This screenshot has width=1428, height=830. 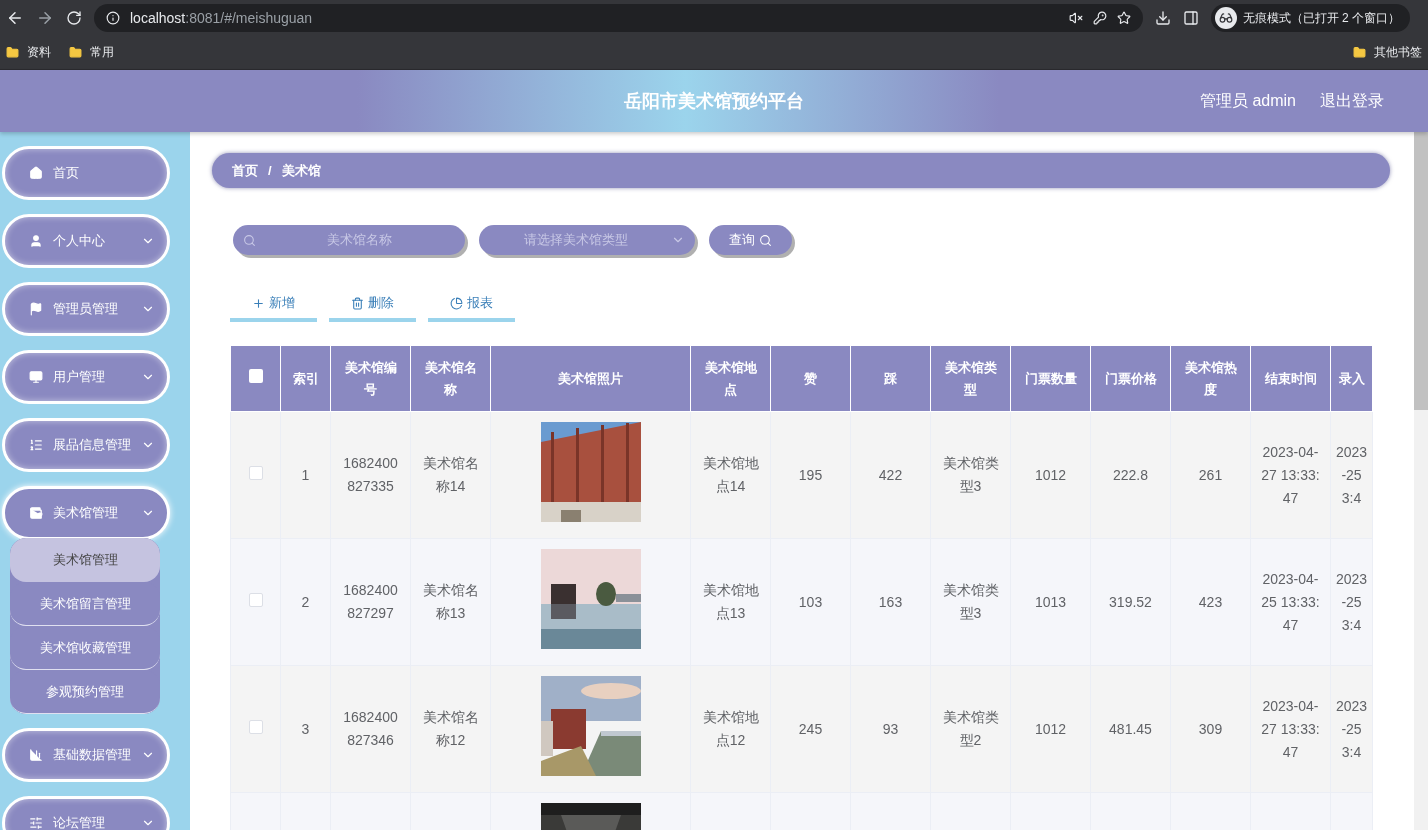 What do you see at coordinates (85, 560) in the screenshot?
I see `submenu-item: 美术馆管理` at bounding box center [85, 560].